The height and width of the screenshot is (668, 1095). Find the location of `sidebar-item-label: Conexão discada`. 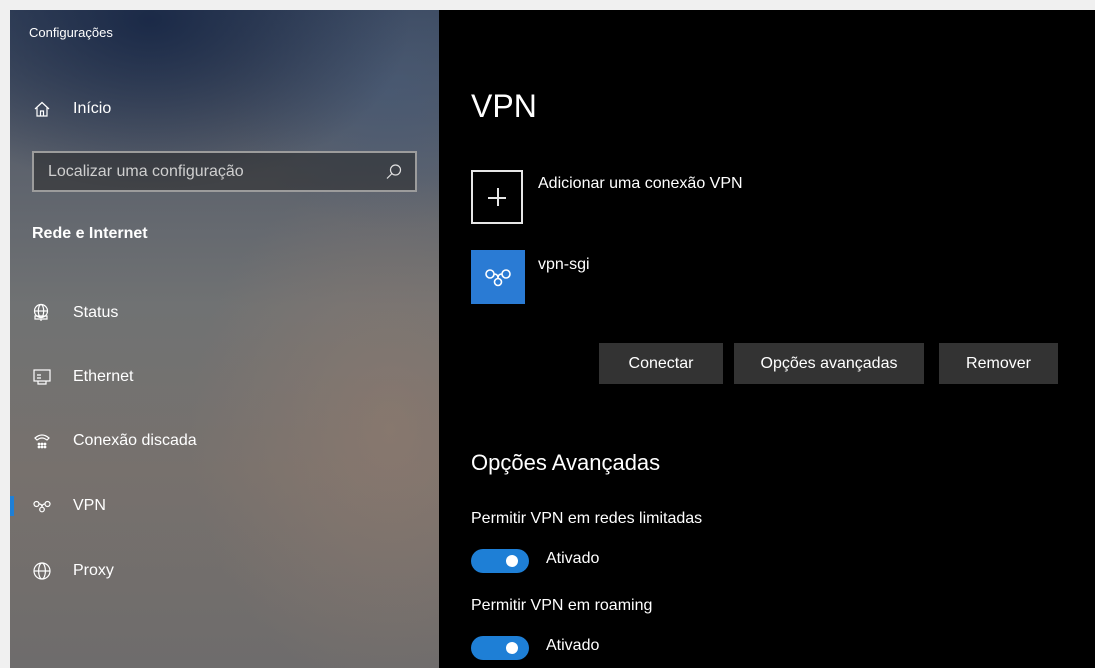

sidebar-item-label: Conexão discada is located at coordinates (135, 440).